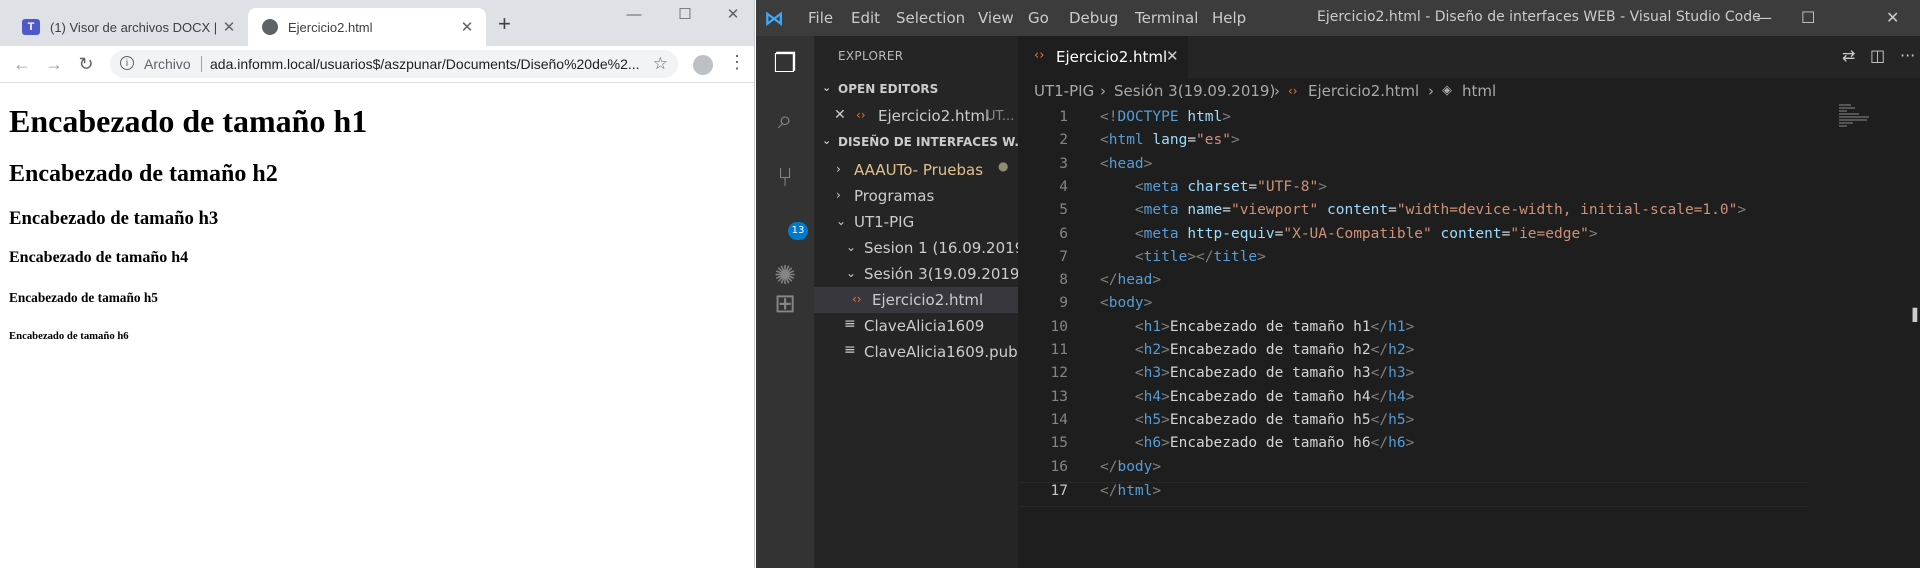 The width and height of the screenshot is (1920, 568). Describe the element at coordinates (1413, 306) in the screenshot. I see `code-line: 9 <body>` at that location.